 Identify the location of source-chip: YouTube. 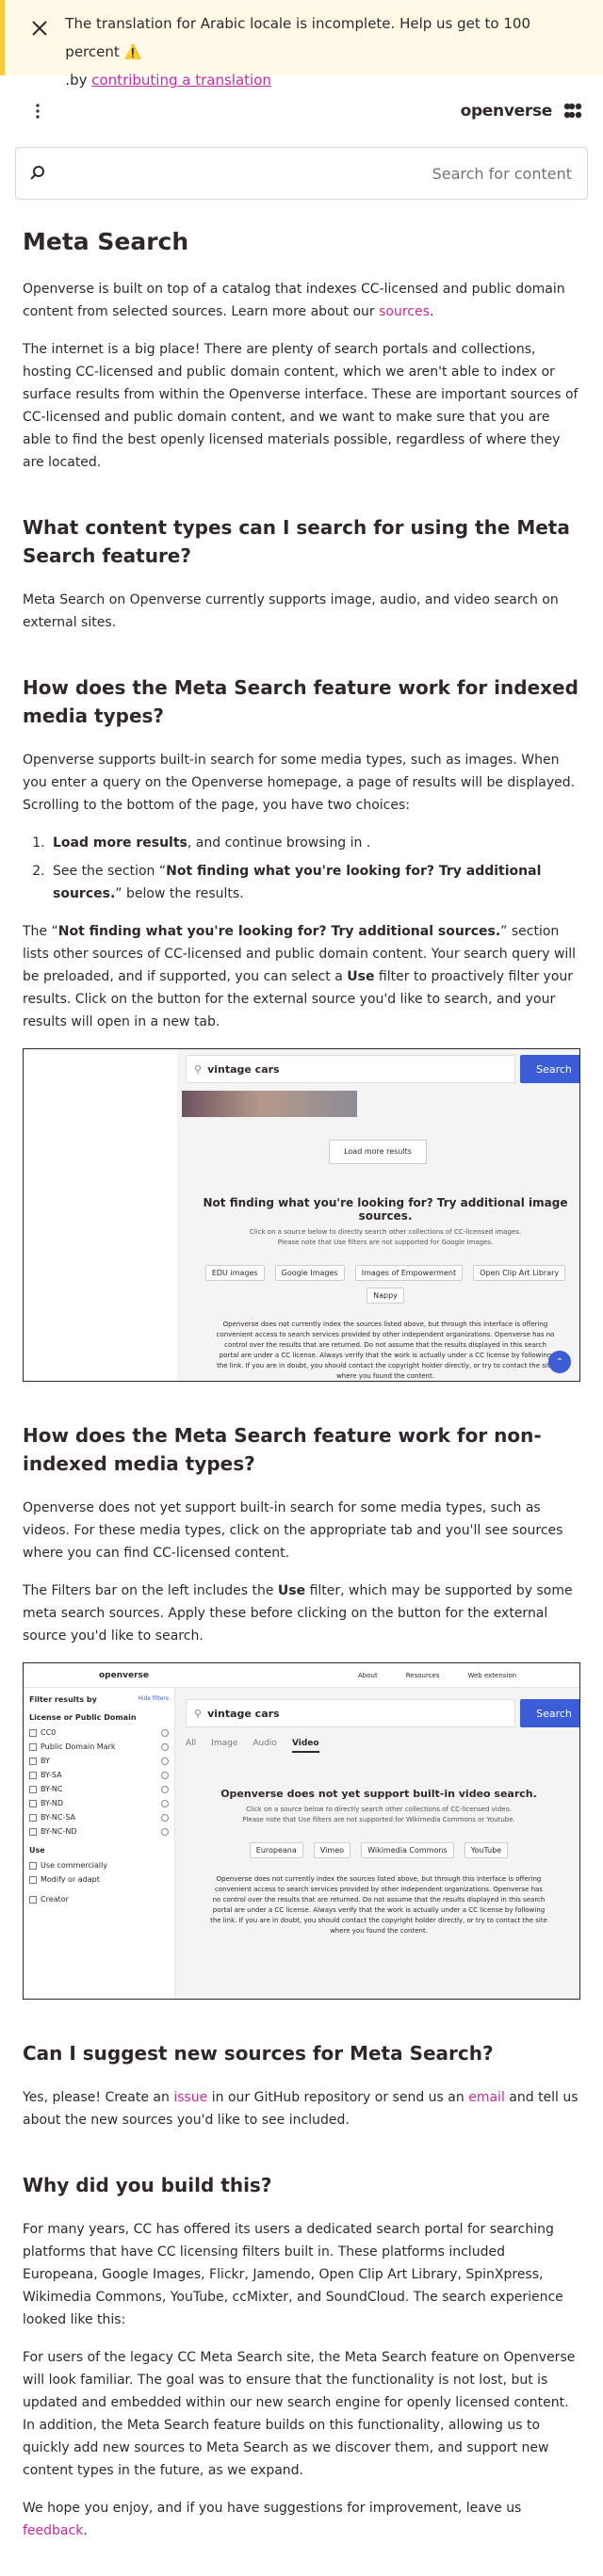
(486, 1850).